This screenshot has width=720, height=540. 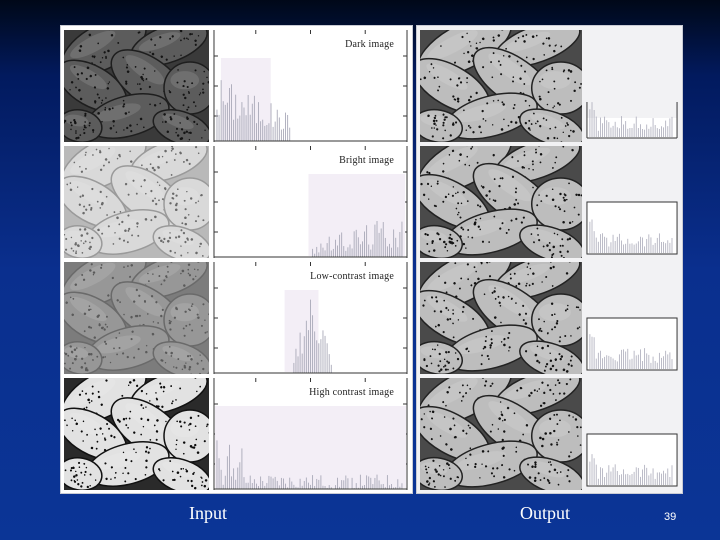 What do you see at coordinates (670, 517) in the screenshot?
I see `page-number: 39` at bounding box center [670, 517].